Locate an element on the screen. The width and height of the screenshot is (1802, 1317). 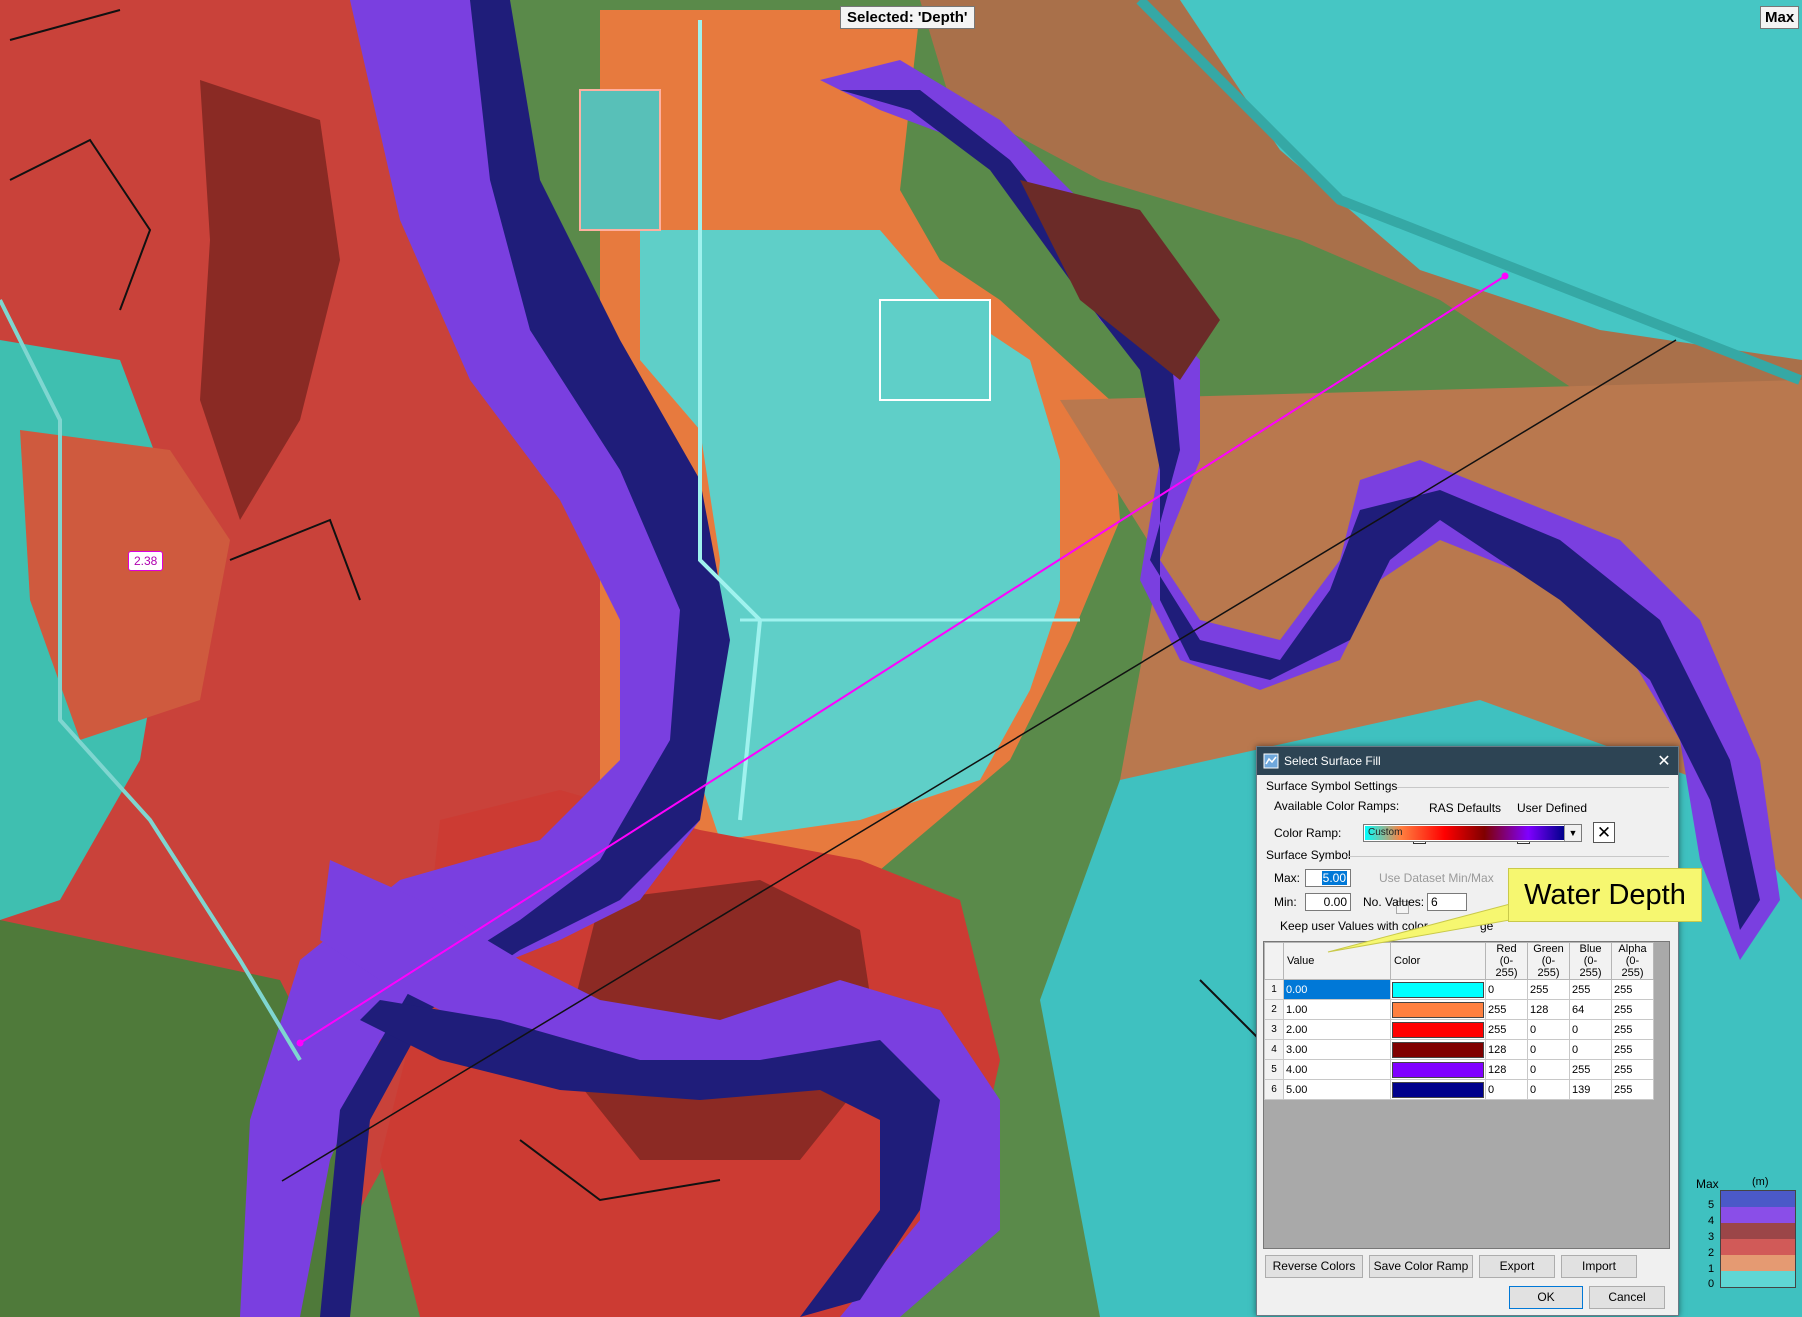
header-green: Green (0-255) is located at coordinates (1548, 961).